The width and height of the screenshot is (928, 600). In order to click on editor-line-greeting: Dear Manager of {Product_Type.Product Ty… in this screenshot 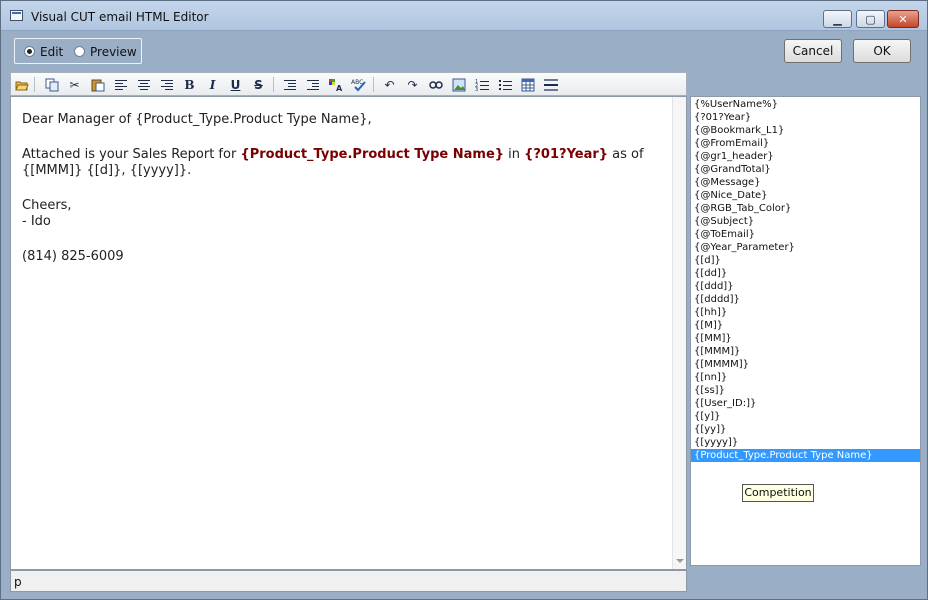, I will do `click(197, 119)`.